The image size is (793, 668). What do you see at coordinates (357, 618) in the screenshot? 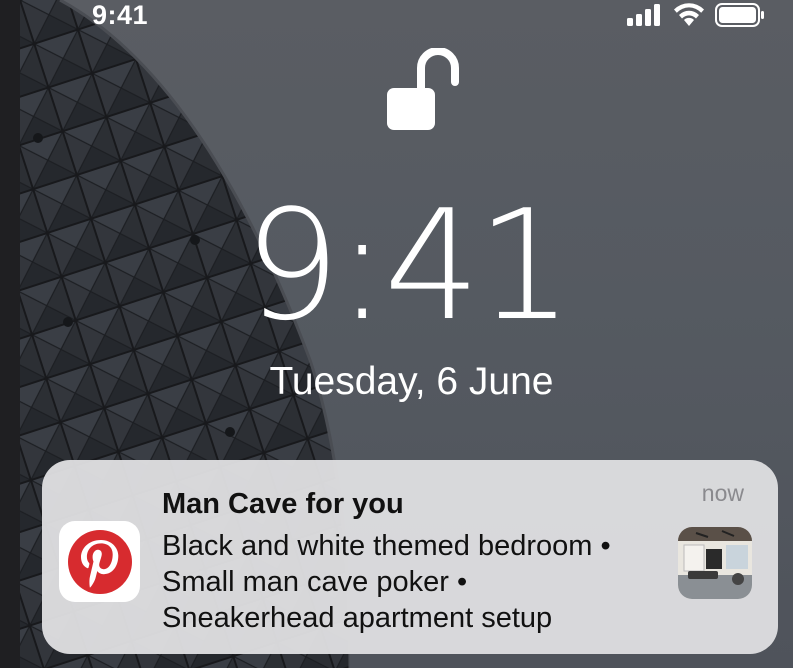
I see `notification-body-line: Sneakerhead apartment setup` at bounding box center [357, 618].